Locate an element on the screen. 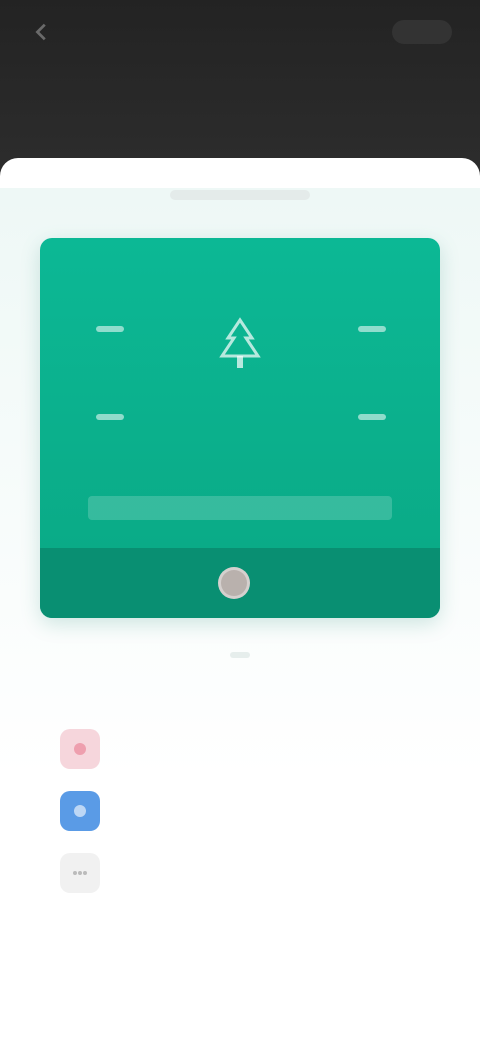  more-icon is located at coordinates (80, 873).